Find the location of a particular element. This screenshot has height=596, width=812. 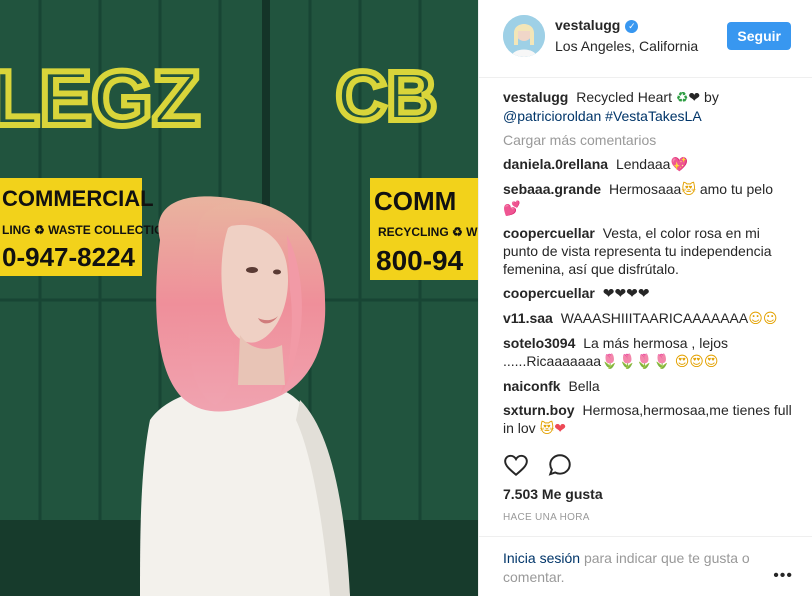

list-item: v11.saa WAAASHIIITAARICAAAAAAA☺☺ is located at coordinates (648, 318).